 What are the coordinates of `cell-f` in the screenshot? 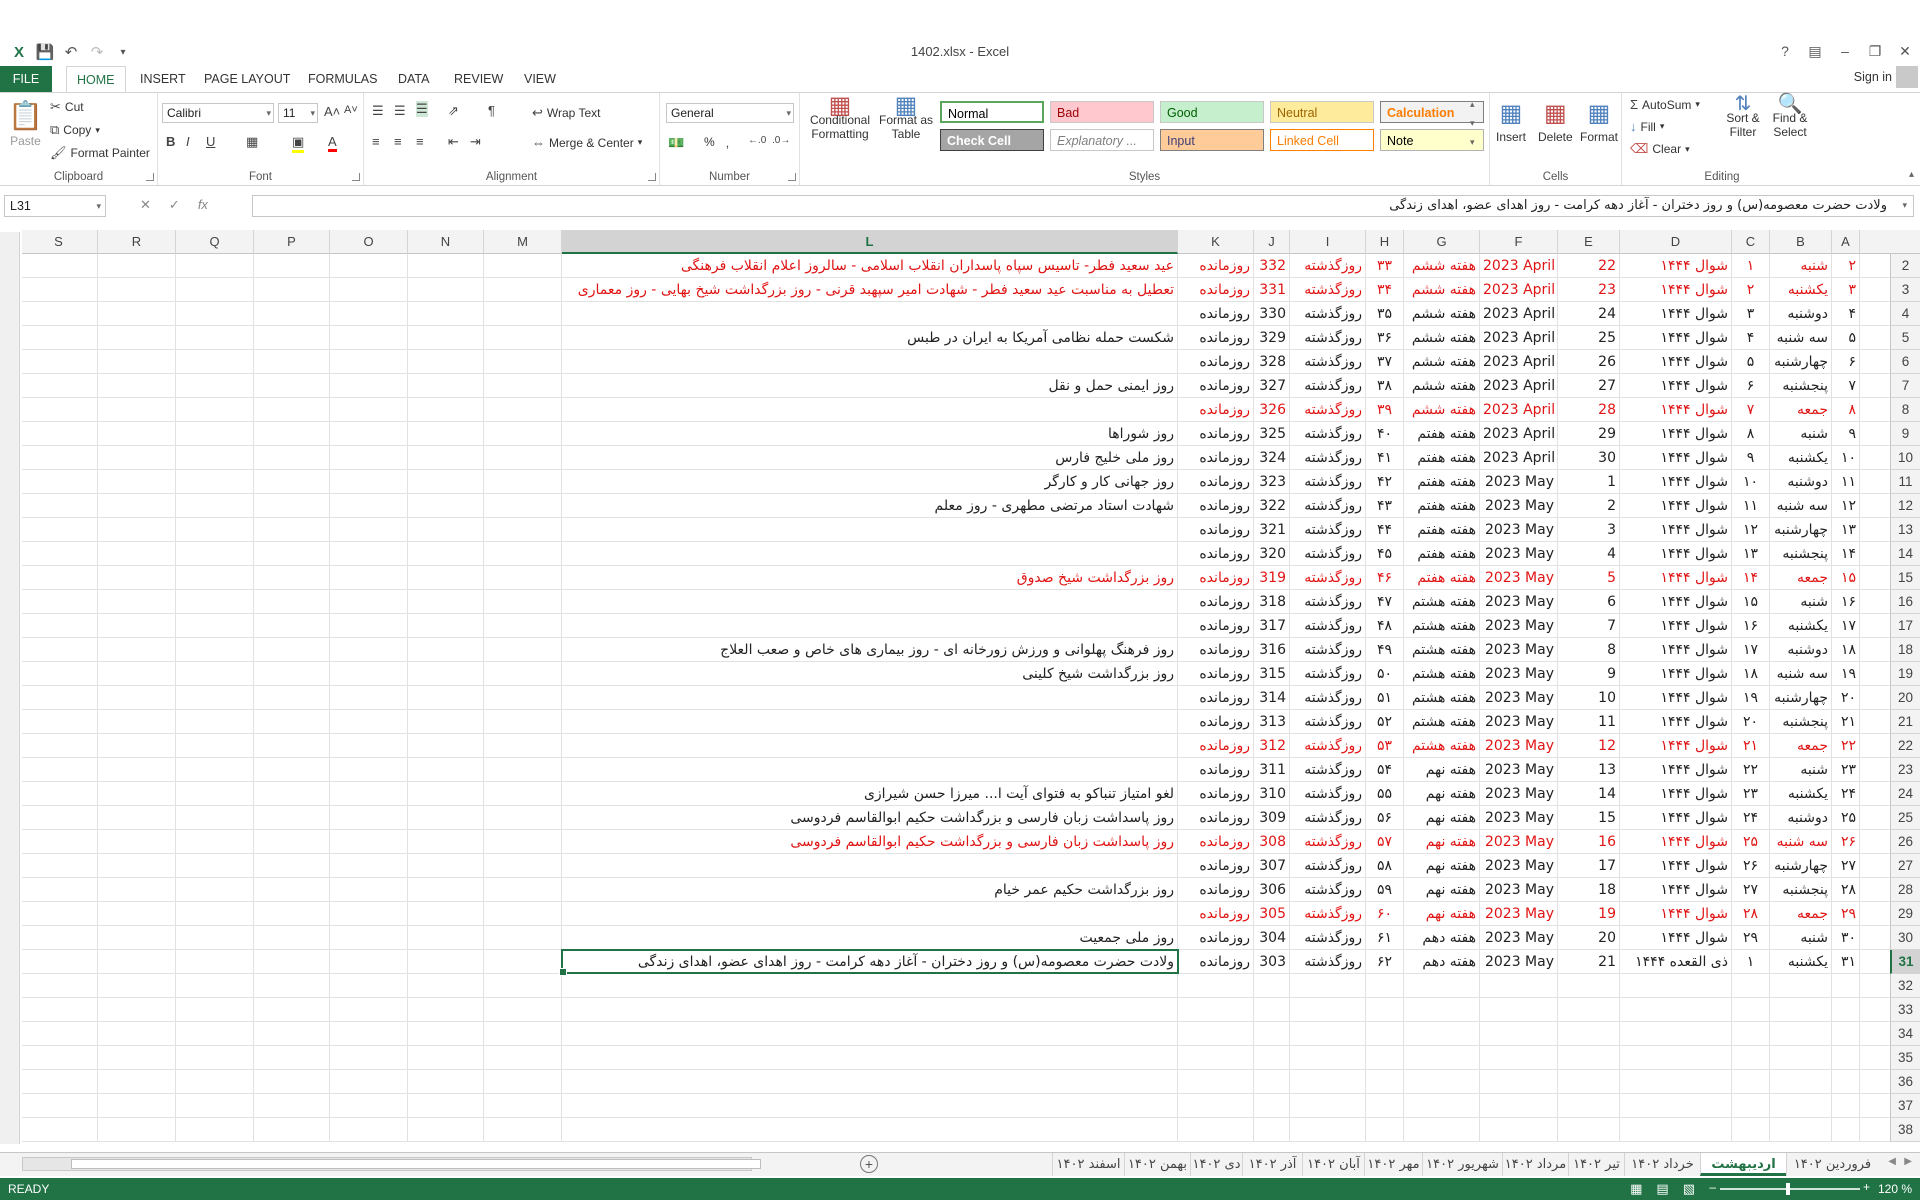 It's located at (1519, 1106).